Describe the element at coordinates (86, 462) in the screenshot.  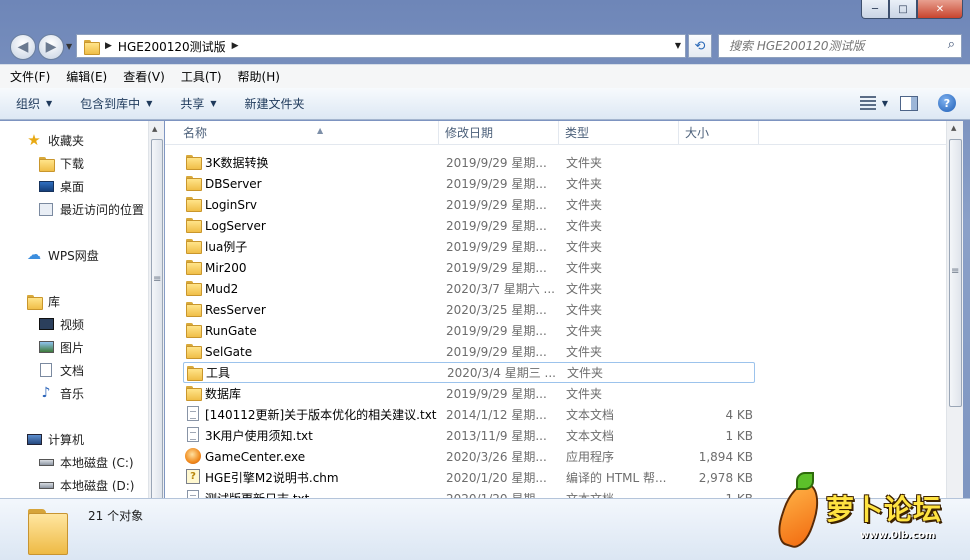
I see `nav-disk-c: 本地磁盘 (C:)` at that location.